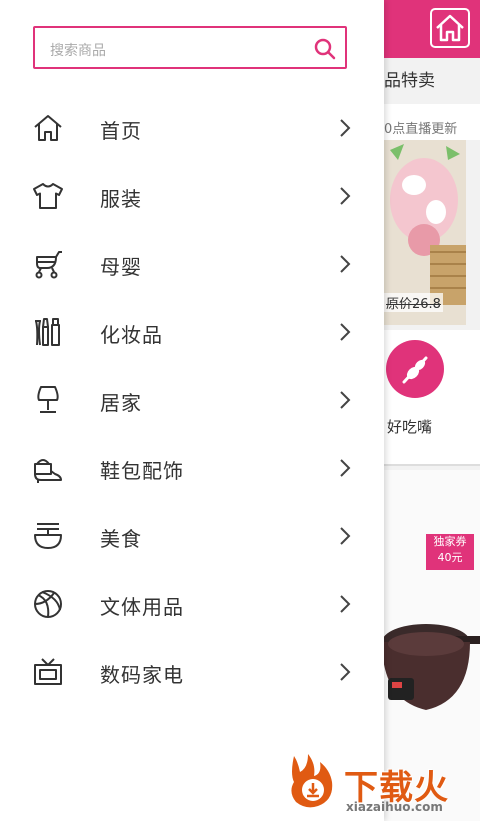 The width and height of the screenshot is (480, 821). What do you see at coordinates (78, 50) in the screenshot?
I see `search-placeholder: 搜索商品` at bounding box center [78, 50].